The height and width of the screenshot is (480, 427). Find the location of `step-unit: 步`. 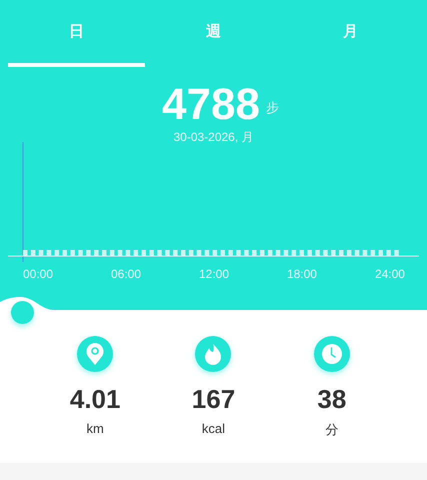

step-unit: 步 is located at coordinates (272, 108).